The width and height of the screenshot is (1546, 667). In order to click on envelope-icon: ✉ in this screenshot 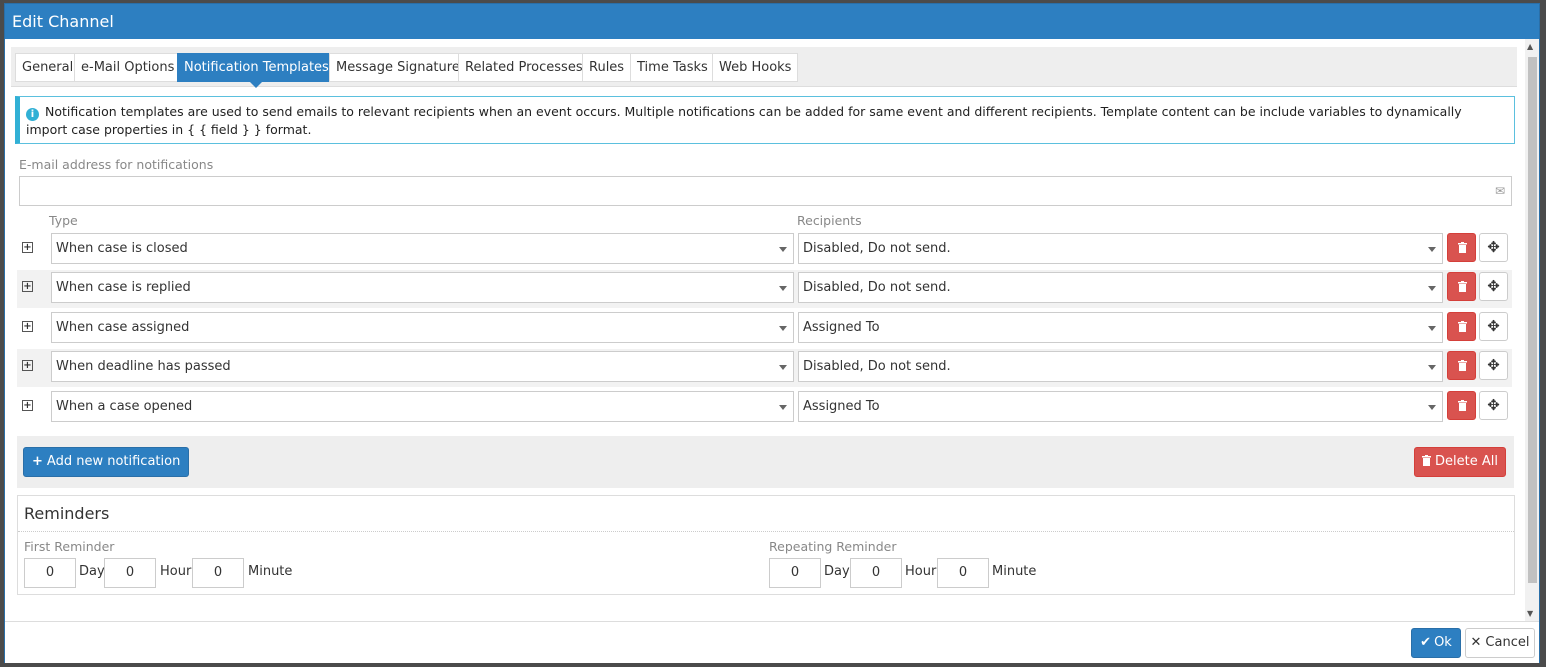, I will do `click(1499, 191)`.